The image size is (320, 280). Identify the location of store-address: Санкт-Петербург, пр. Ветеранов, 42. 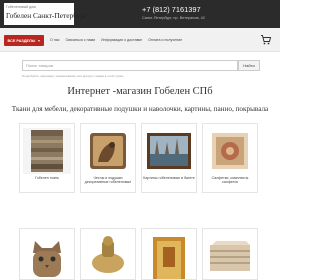
(173, 18).